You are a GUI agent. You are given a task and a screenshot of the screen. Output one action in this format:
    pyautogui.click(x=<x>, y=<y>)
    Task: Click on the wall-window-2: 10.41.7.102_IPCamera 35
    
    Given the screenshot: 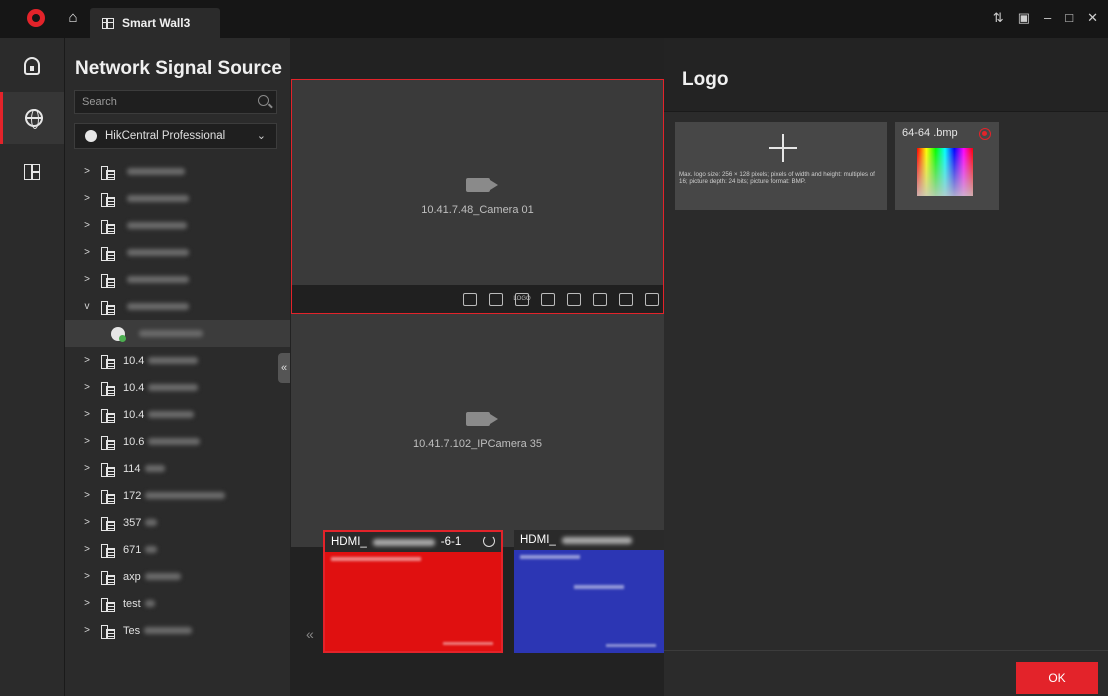 What is the action you would take?
    pyautogui.click(x=477, y=430)
    